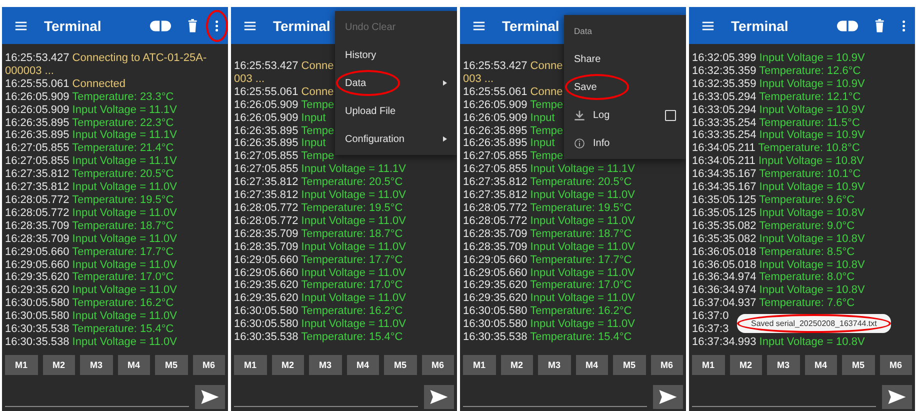 The image size is (916, 411). Describe the element at coordinates (778, 239) in the screenshot. I see `log-line: 16:35:35.082 Input Voltage = 10.8V` at that location.